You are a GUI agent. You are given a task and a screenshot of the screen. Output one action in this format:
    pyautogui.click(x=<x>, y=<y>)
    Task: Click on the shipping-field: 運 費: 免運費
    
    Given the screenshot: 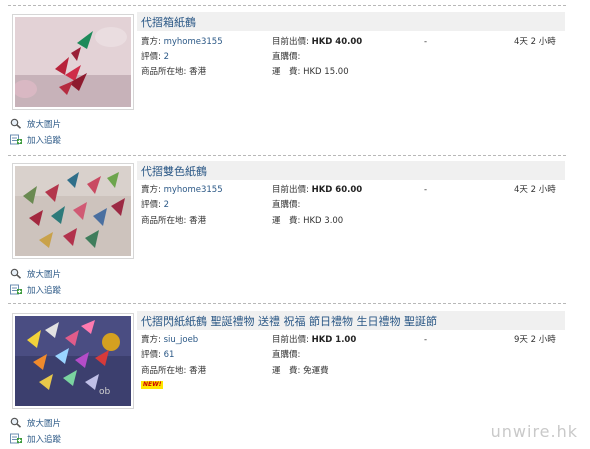 What is the action you would take?
    pyautogui.click(x=300, y=371)
    